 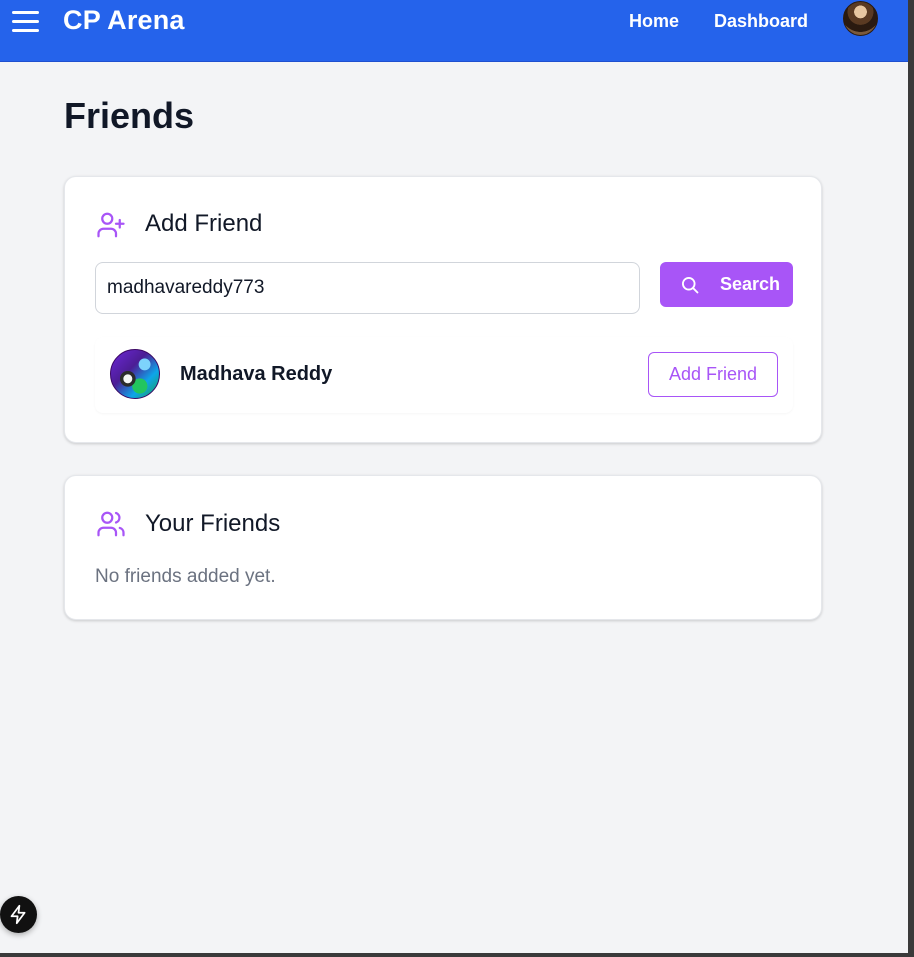 I want to click on page-title: Friends, so click(x=129, y=115).